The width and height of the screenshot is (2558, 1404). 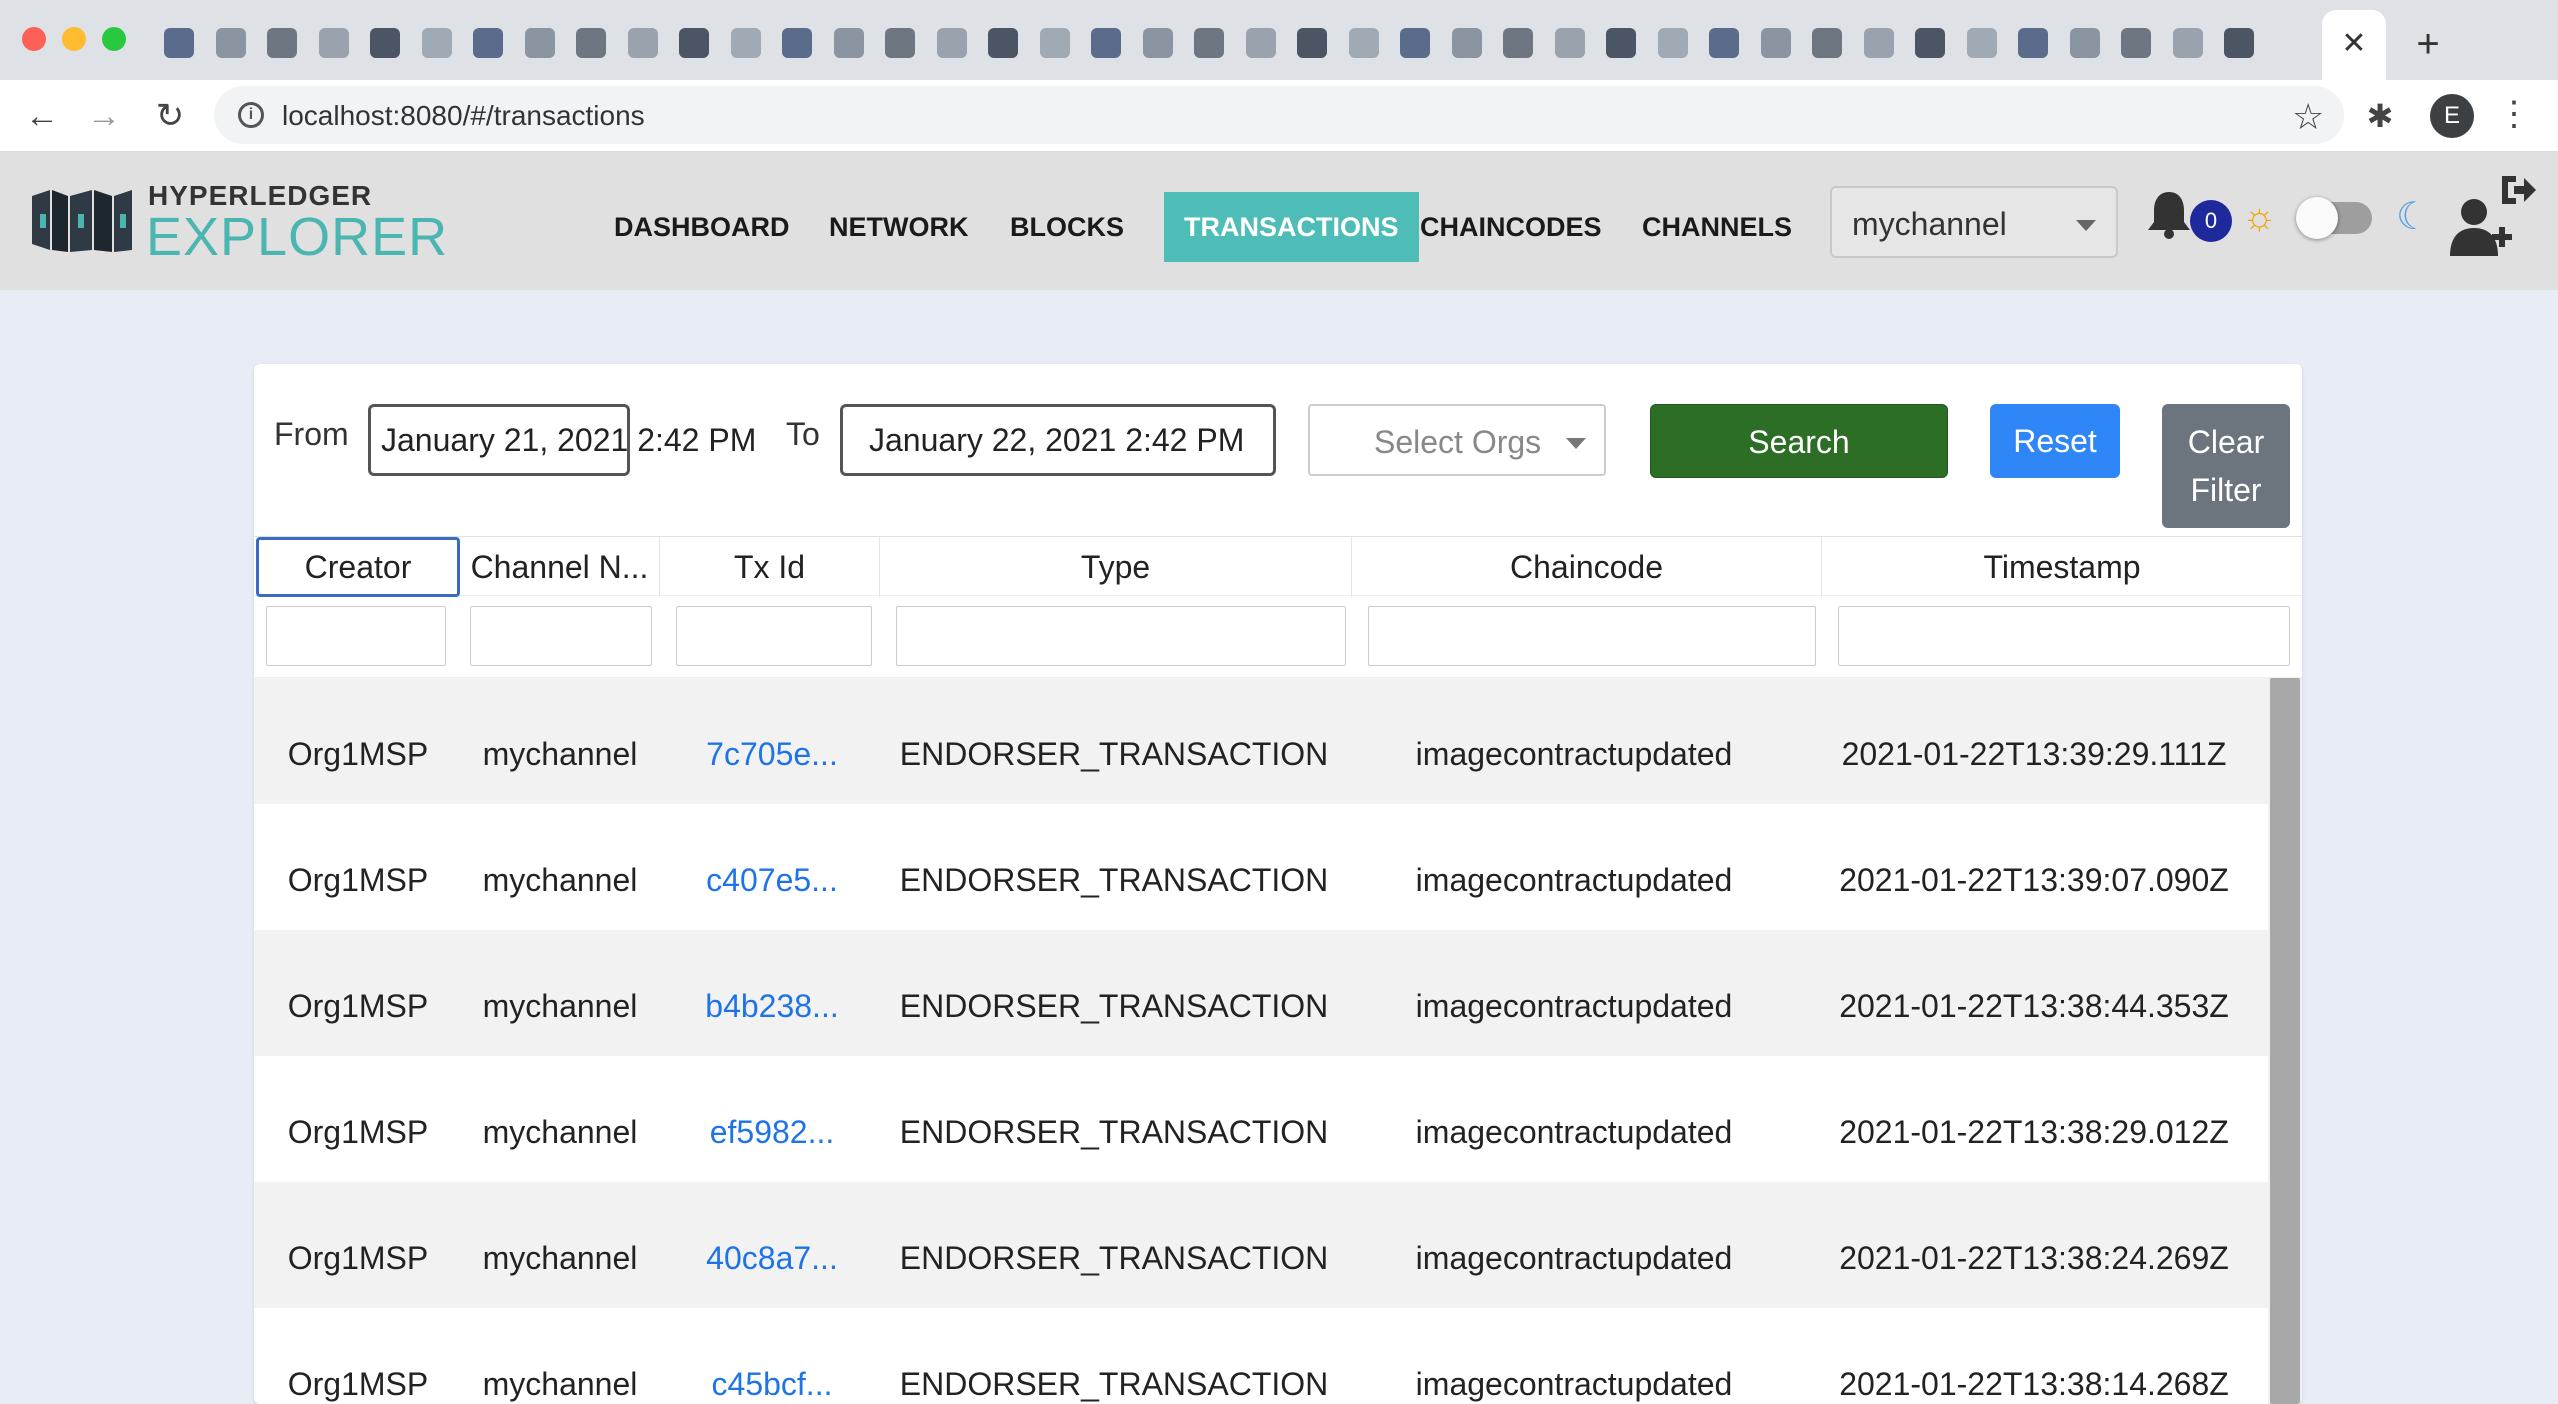 What do you see at coordinates (1511, 227) in the screenshot?
I see `nav-chaincodes: CHAINCODES` at bounding box center [1511, 227].